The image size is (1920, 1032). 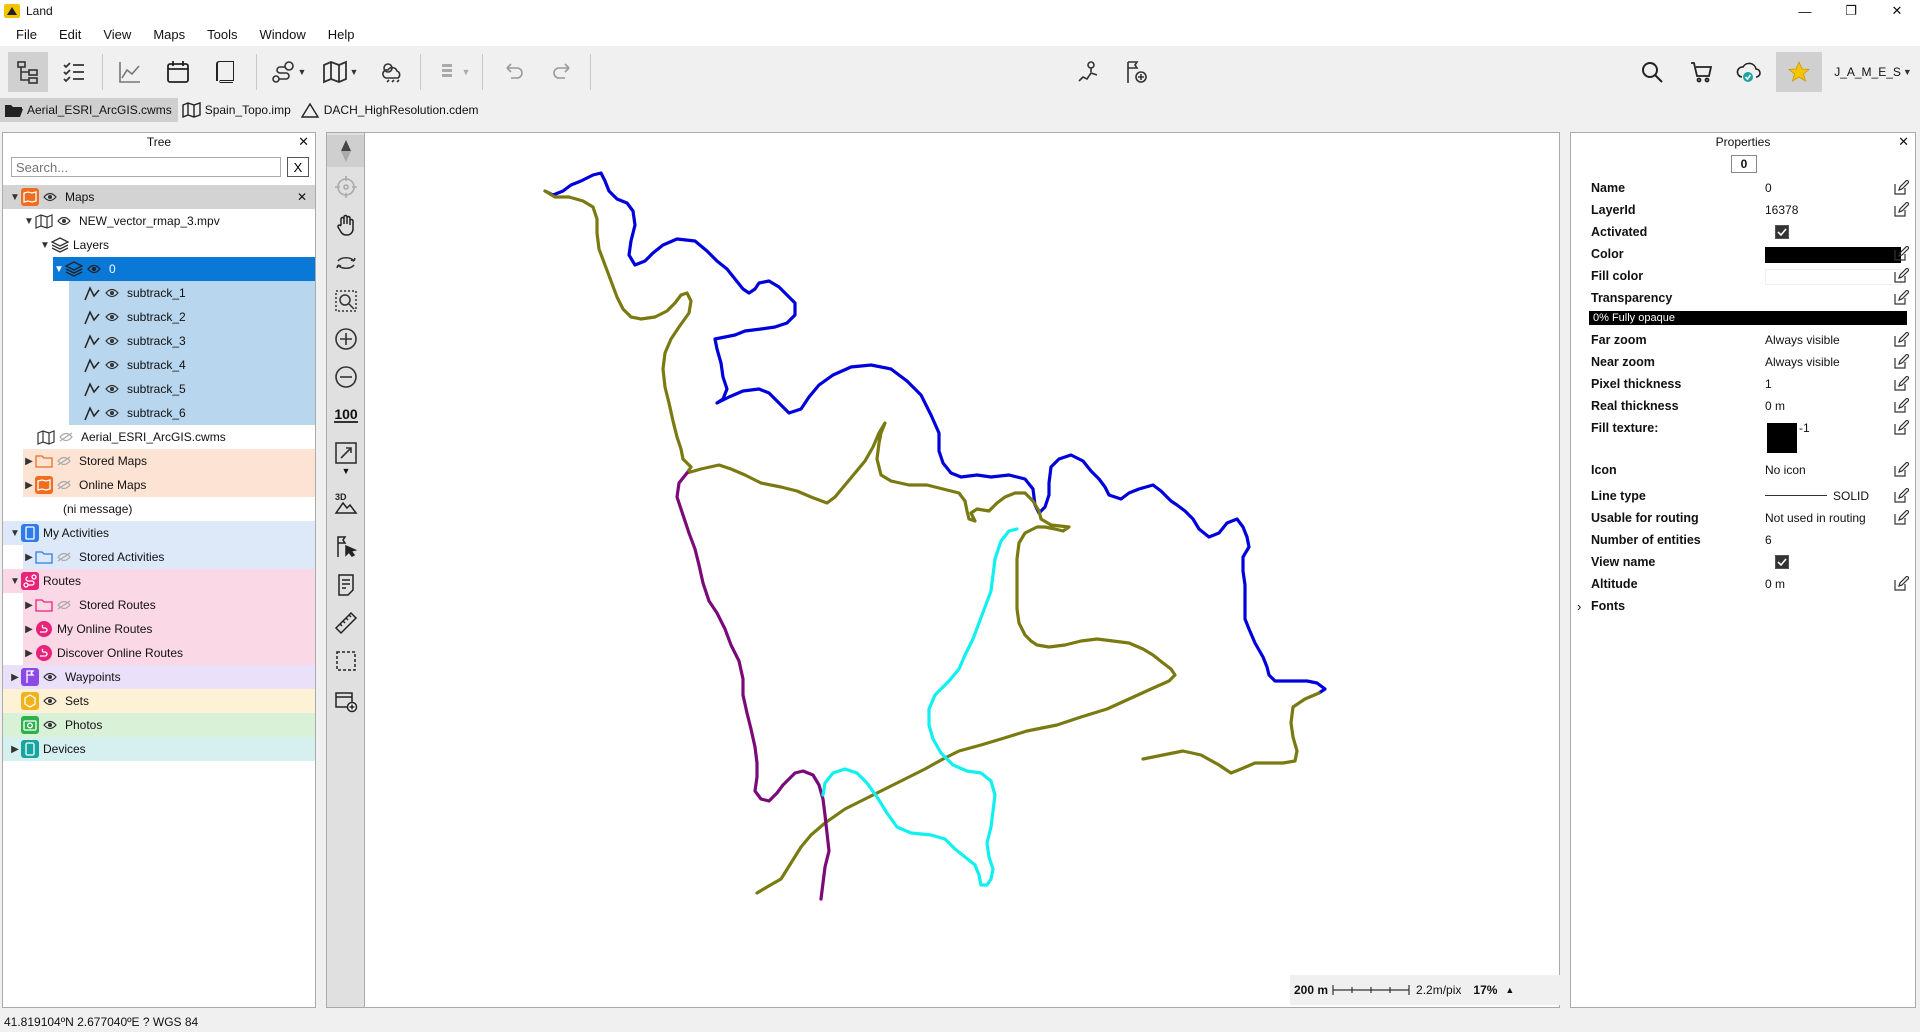 I want to click on tree-item-subtrack: subtrack_1, so click(x=192, y=293).